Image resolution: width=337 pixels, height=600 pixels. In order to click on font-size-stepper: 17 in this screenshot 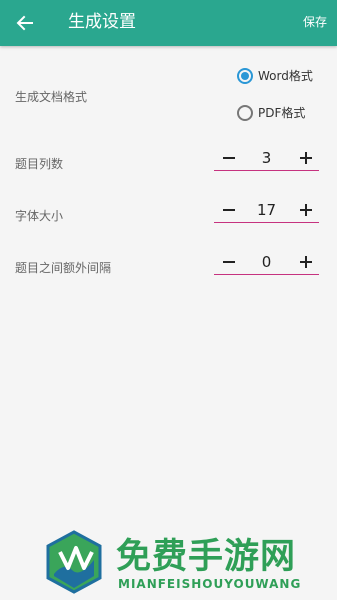, I will do `click(266, 211)`.